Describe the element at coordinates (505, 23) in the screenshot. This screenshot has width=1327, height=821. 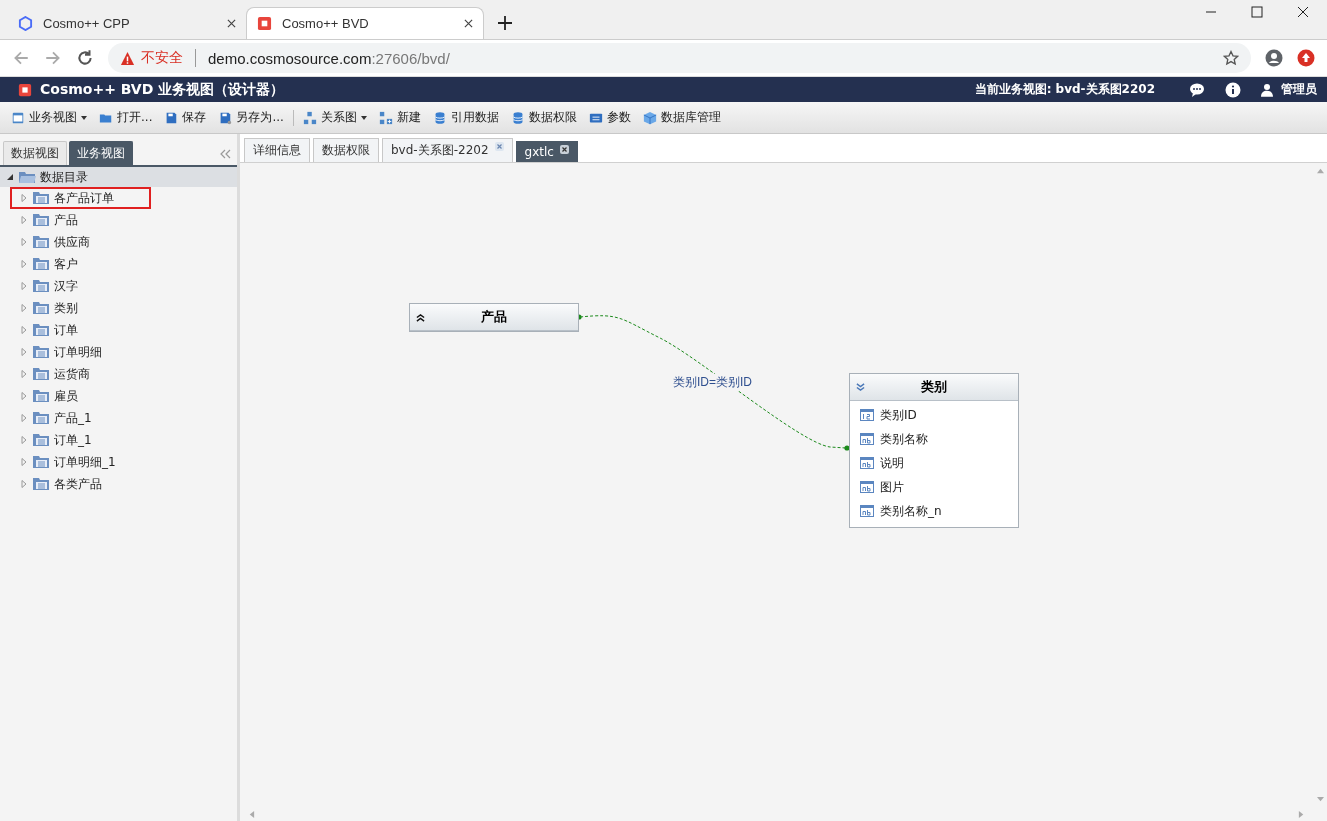
I see `new-tab-icon` at that location.